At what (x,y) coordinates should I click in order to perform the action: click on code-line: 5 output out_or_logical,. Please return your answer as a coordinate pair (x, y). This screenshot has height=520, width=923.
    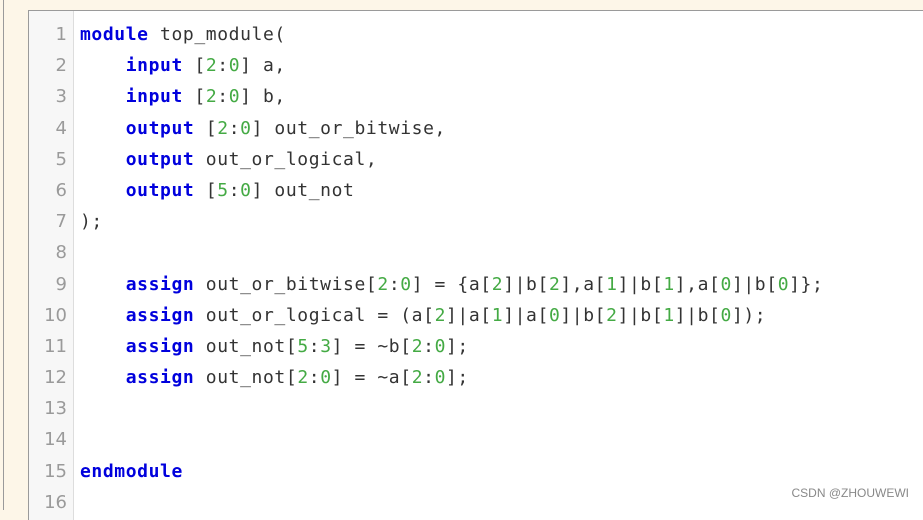
    Looking at the image, I should click on (476, 159).